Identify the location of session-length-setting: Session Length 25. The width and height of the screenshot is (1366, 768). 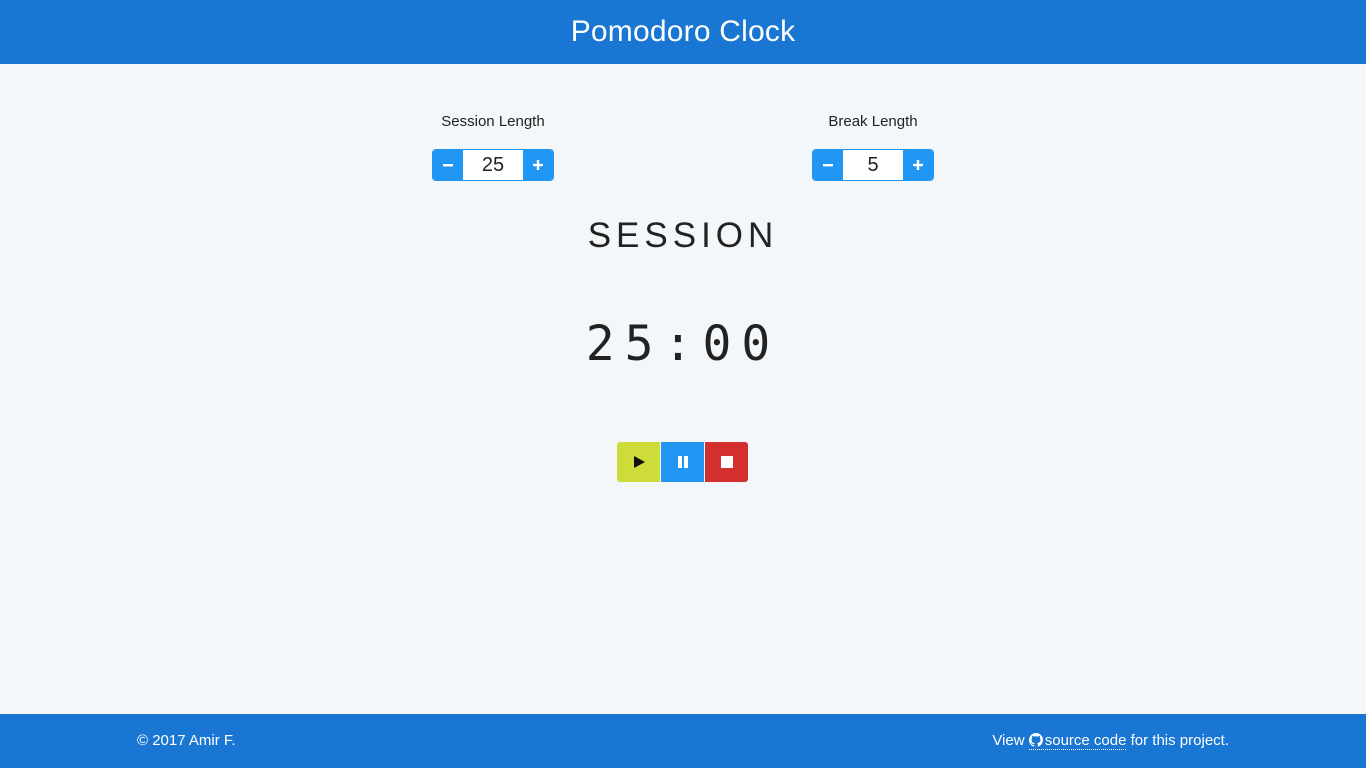
(493, 145).